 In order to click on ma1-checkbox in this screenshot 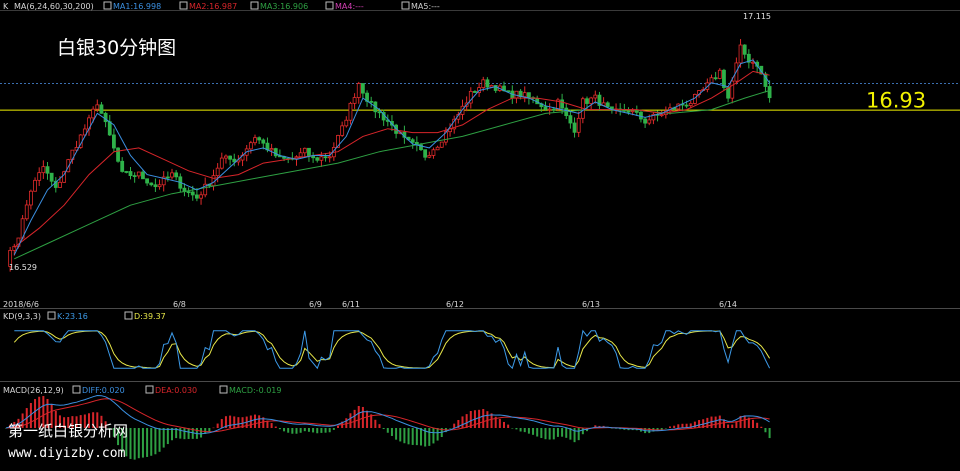, I will do `click(107, 5)`.